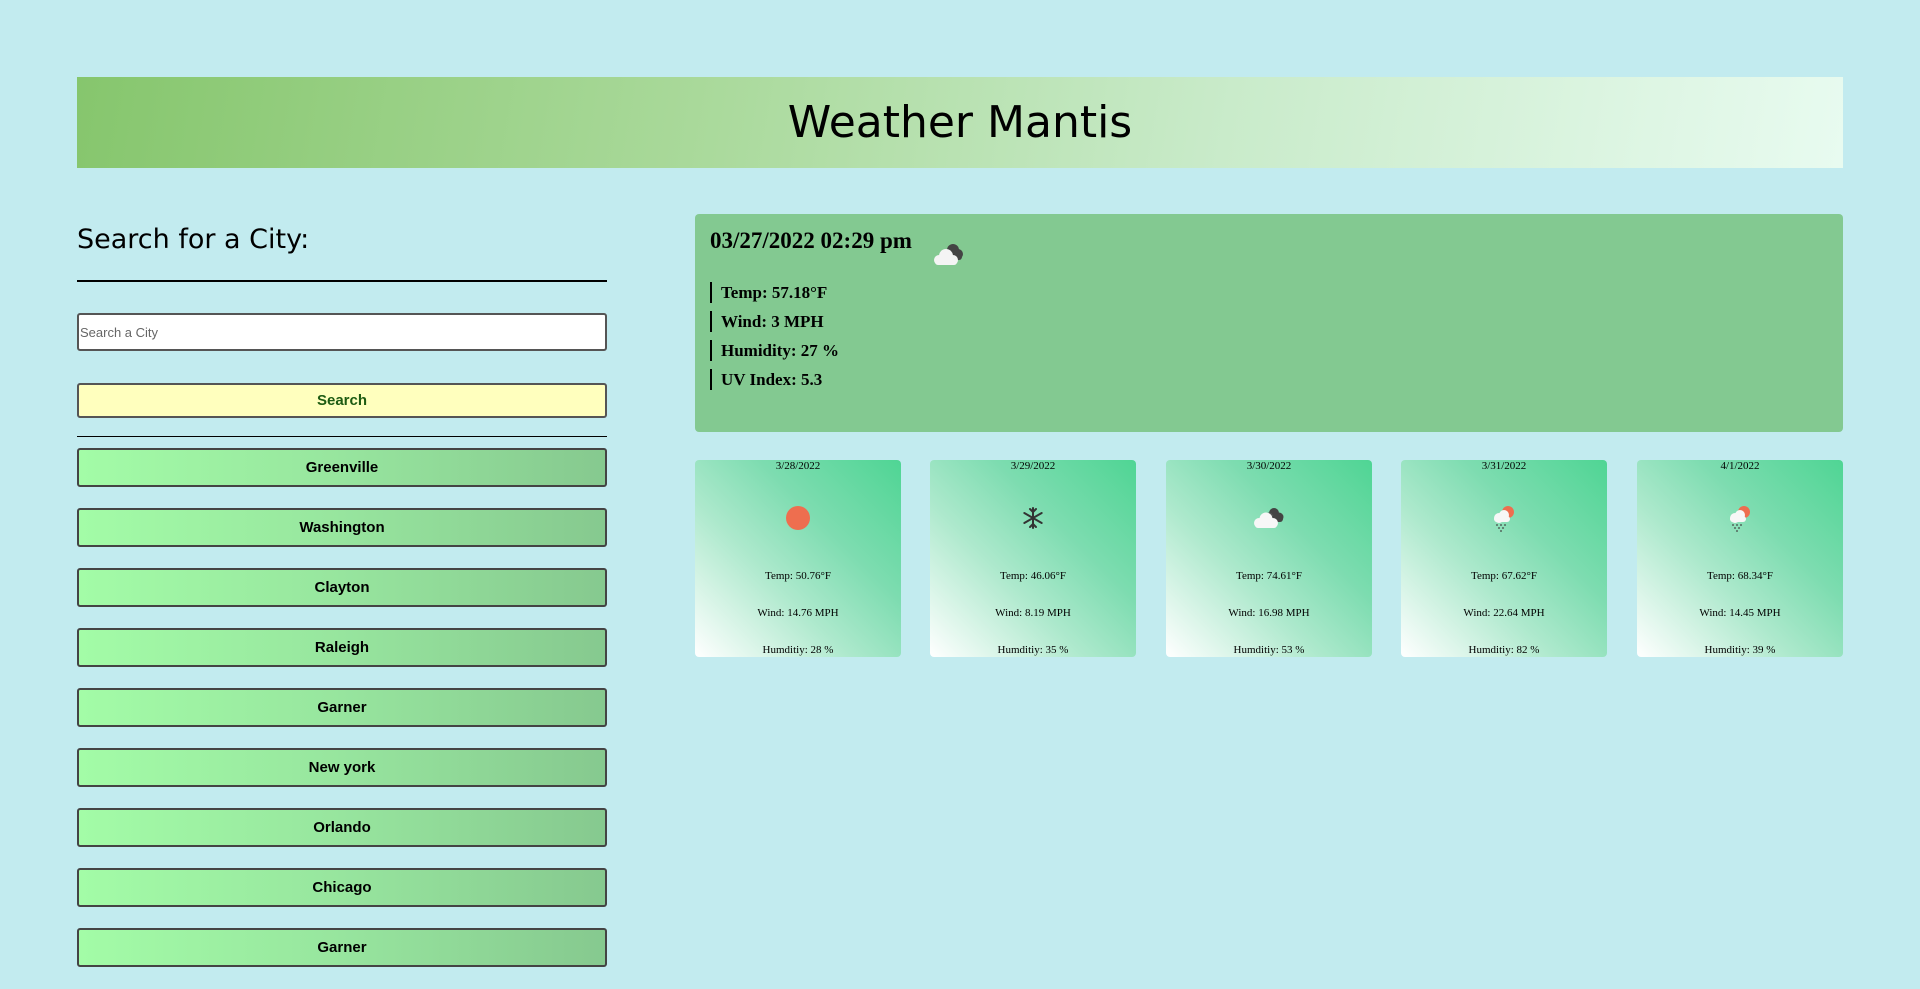  I want to click on history-city-button: Washington, so click(342, 527).